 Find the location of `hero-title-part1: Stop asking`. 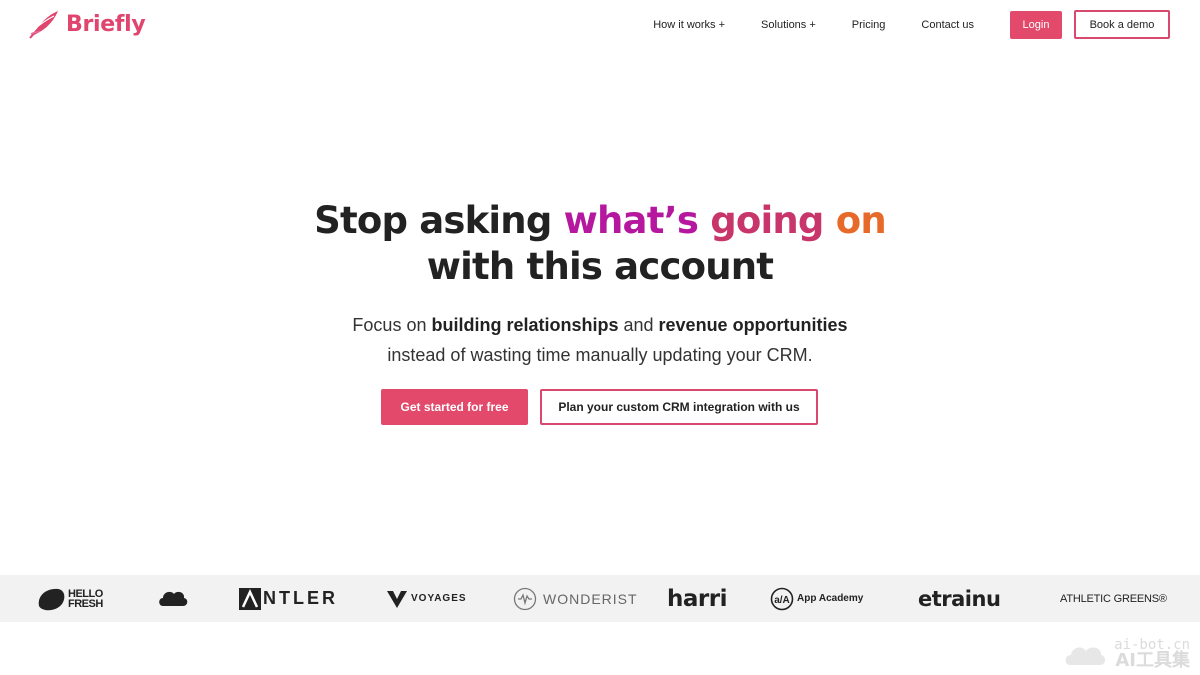

hero-title-part1: Stop asking is located at coordinates (439, 220).